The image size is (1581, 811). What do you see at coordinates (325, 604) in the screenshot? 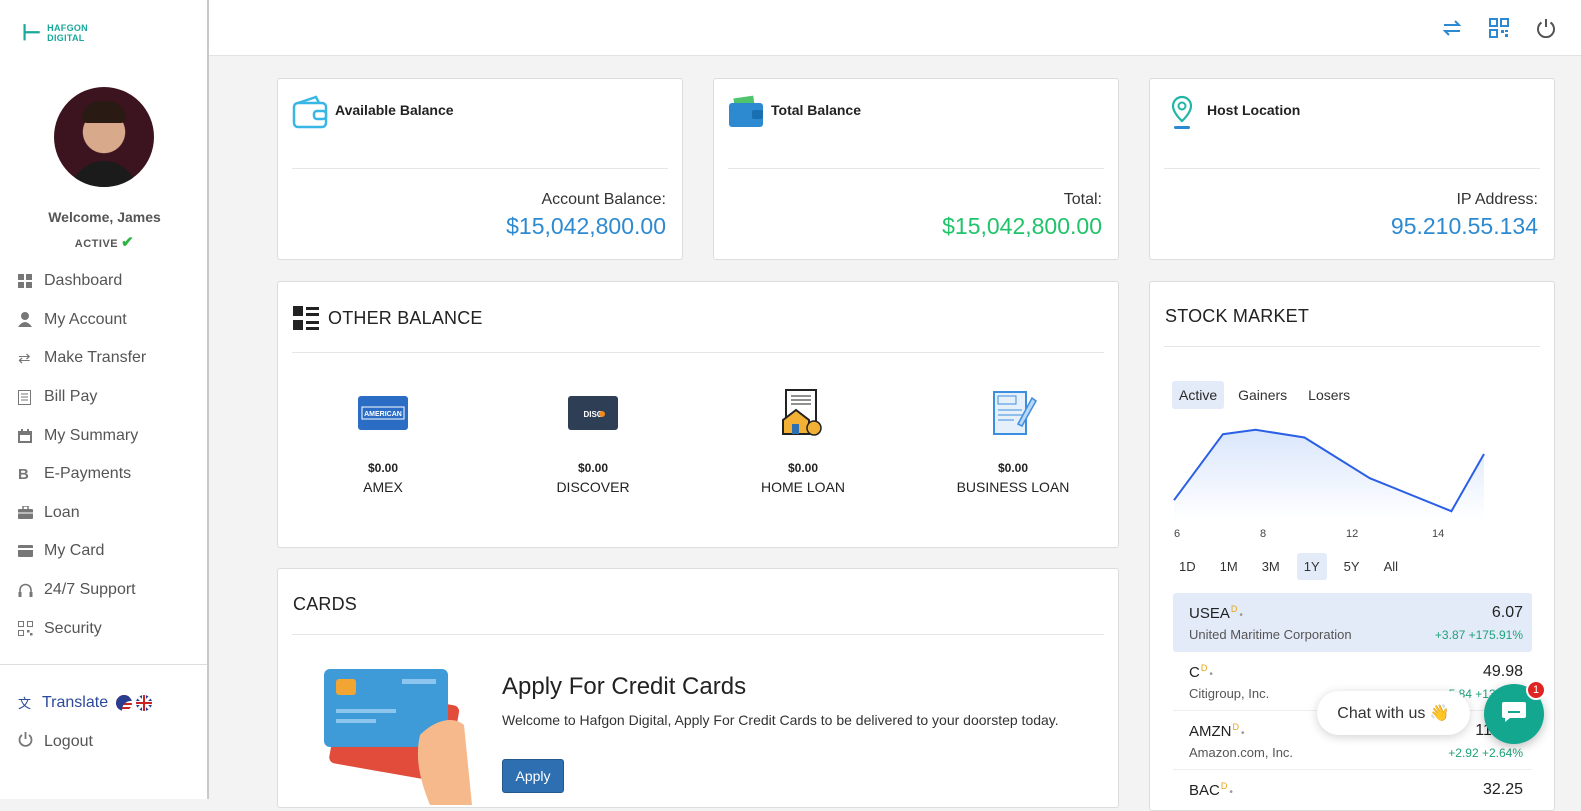
I see `section-title: CARDS` at bounding box center [325, 604].